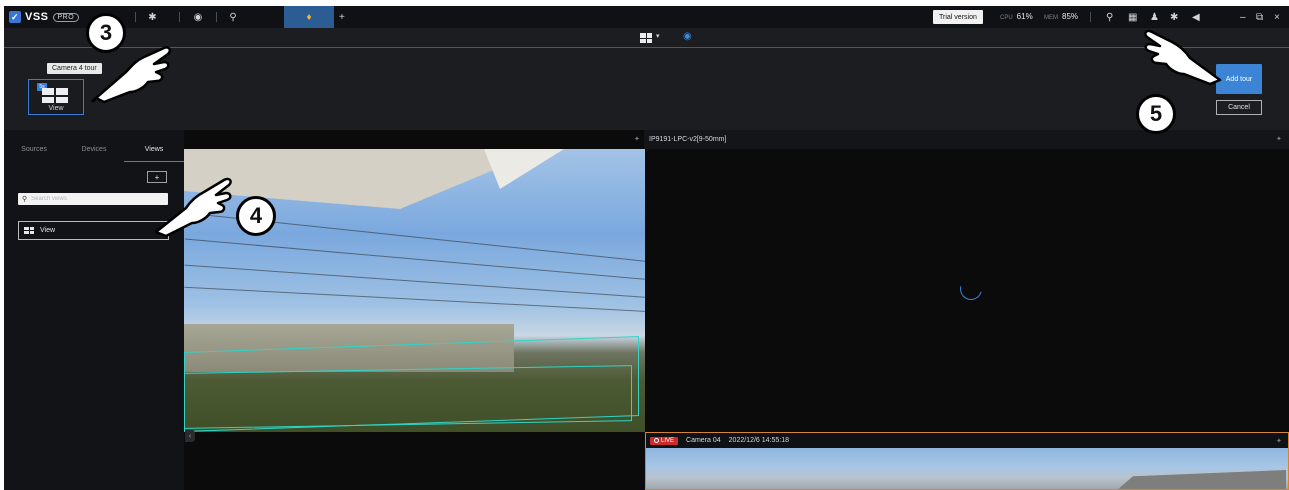 Image resolution: width=1289 pixels, height=490 pixels. Describe the element at coordinates (758, 440) in the screenshot. I see `camera-timestamp: 2022/12/6 14:55:18` at that location.